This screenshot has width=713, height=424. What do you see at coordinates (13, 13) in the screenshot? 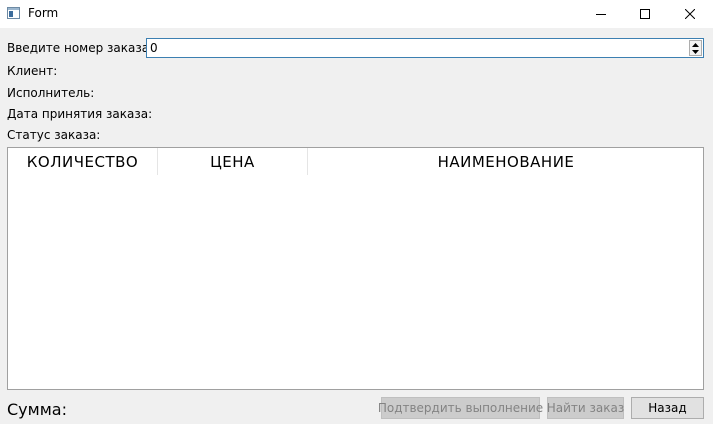
I see `app-icon` at bounding box center [13, 13].